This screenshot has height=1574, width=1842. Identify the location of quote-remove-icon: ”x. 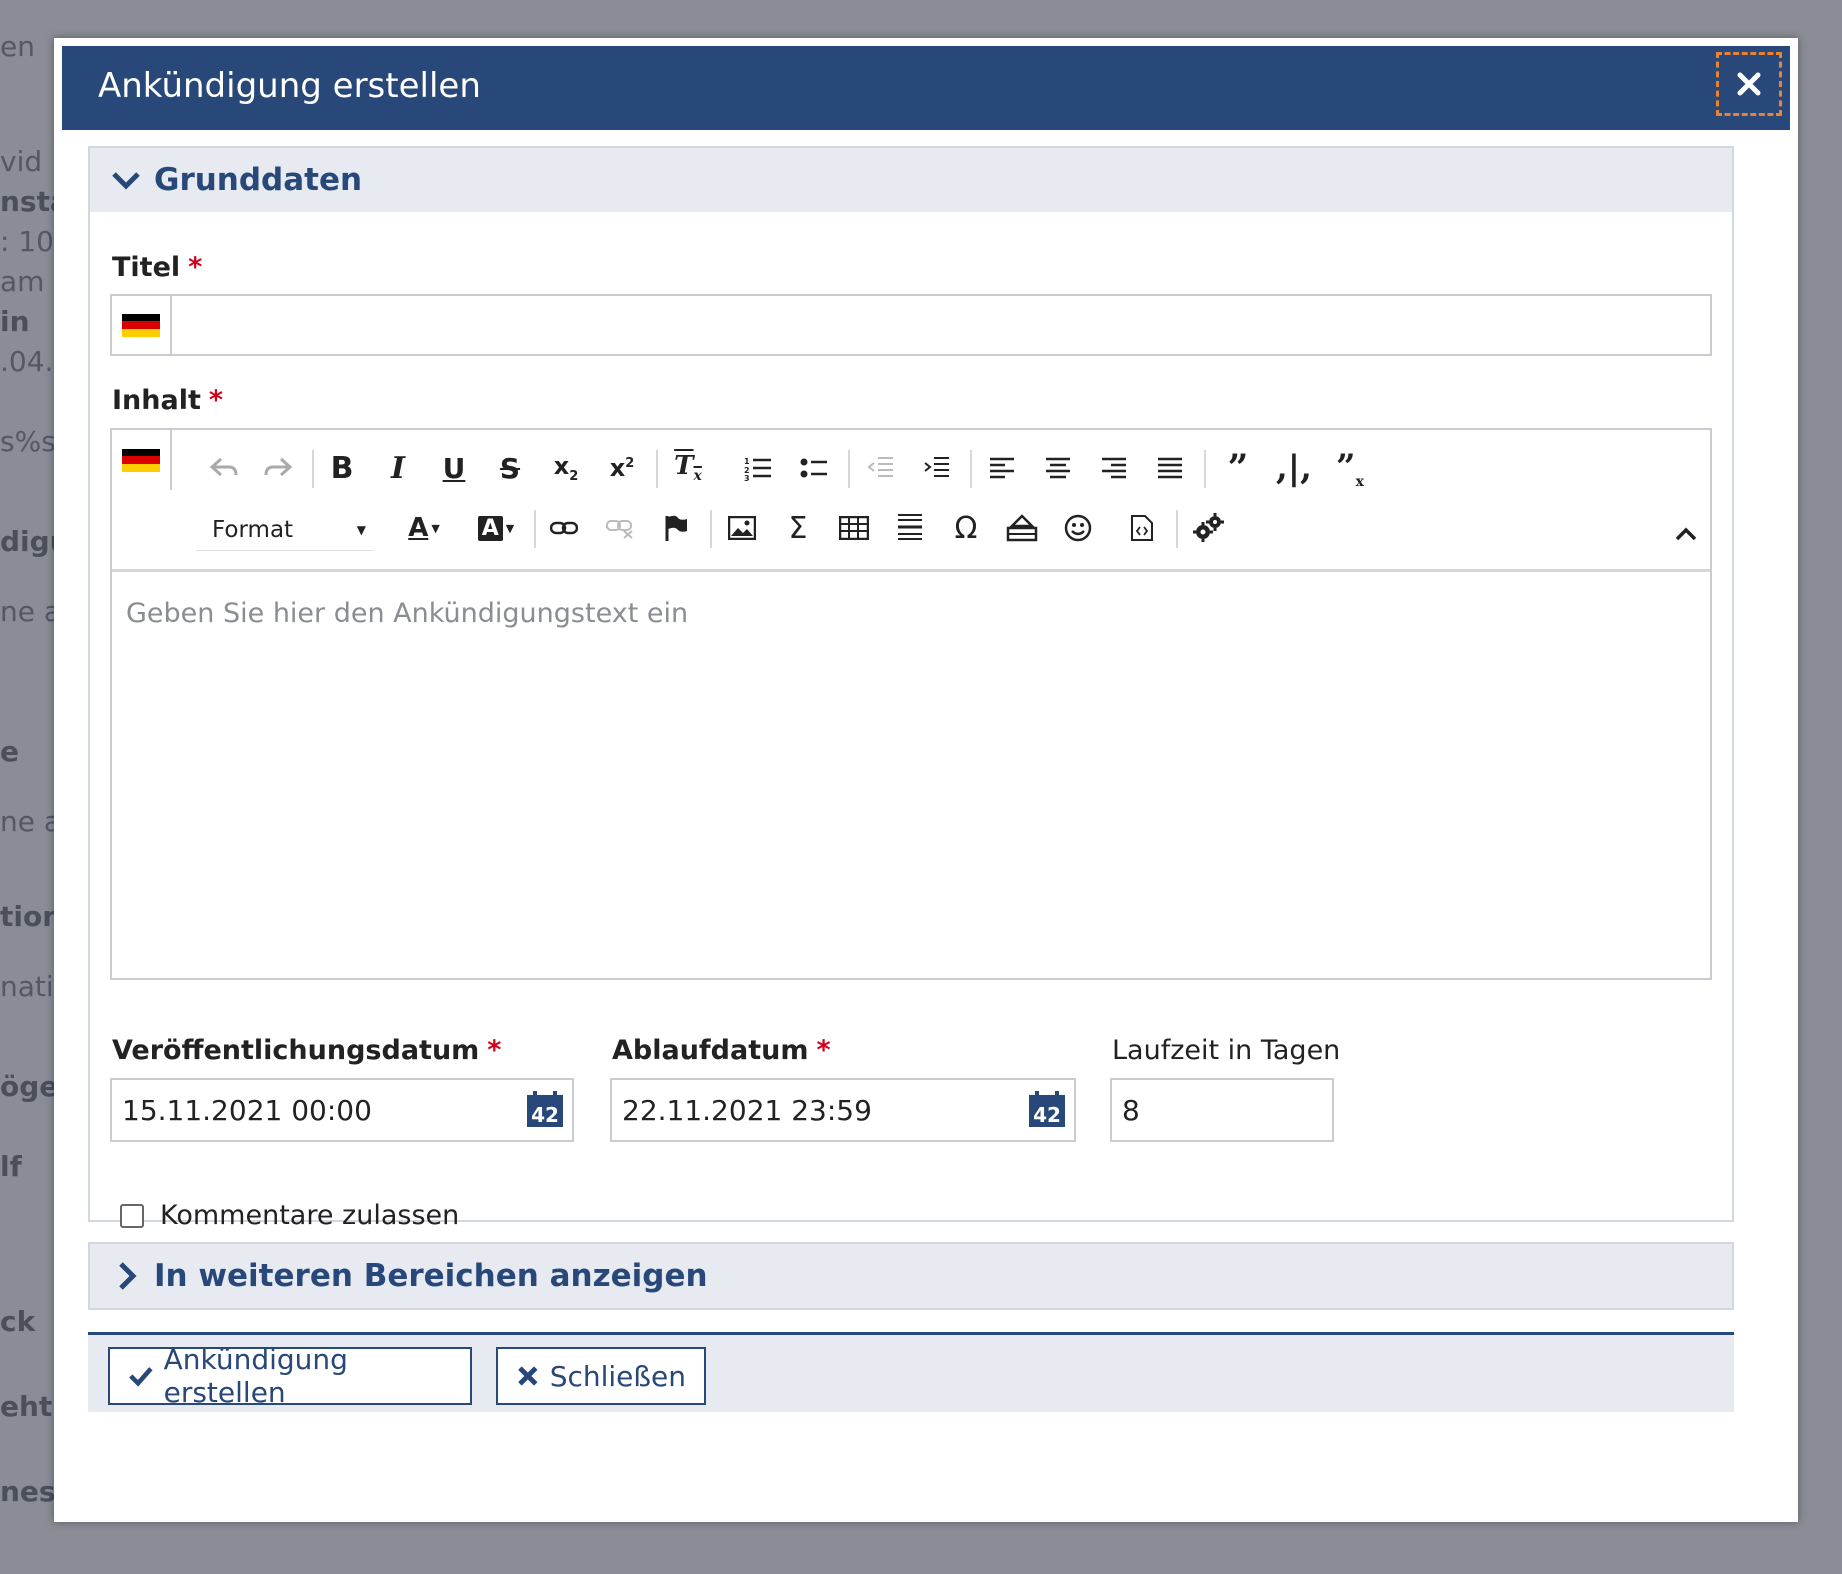
(1350, 468).